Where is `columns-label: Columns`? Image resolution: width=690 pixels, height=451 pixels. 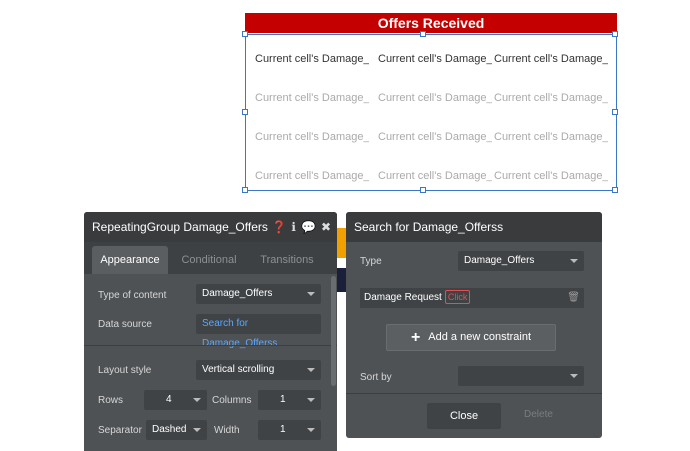
columns-label: Columns is located at coordinates (232, 400).